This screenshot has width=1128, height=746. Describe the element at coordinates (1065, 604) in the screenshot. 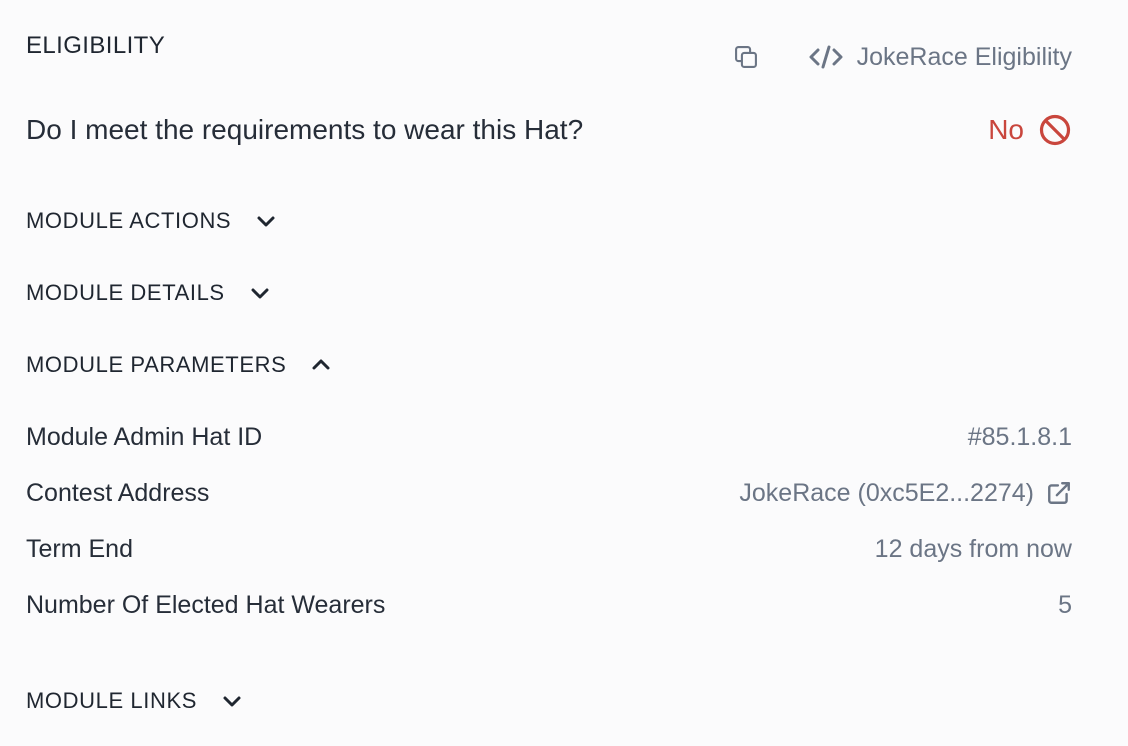

I see `param-value: 5` at that location.